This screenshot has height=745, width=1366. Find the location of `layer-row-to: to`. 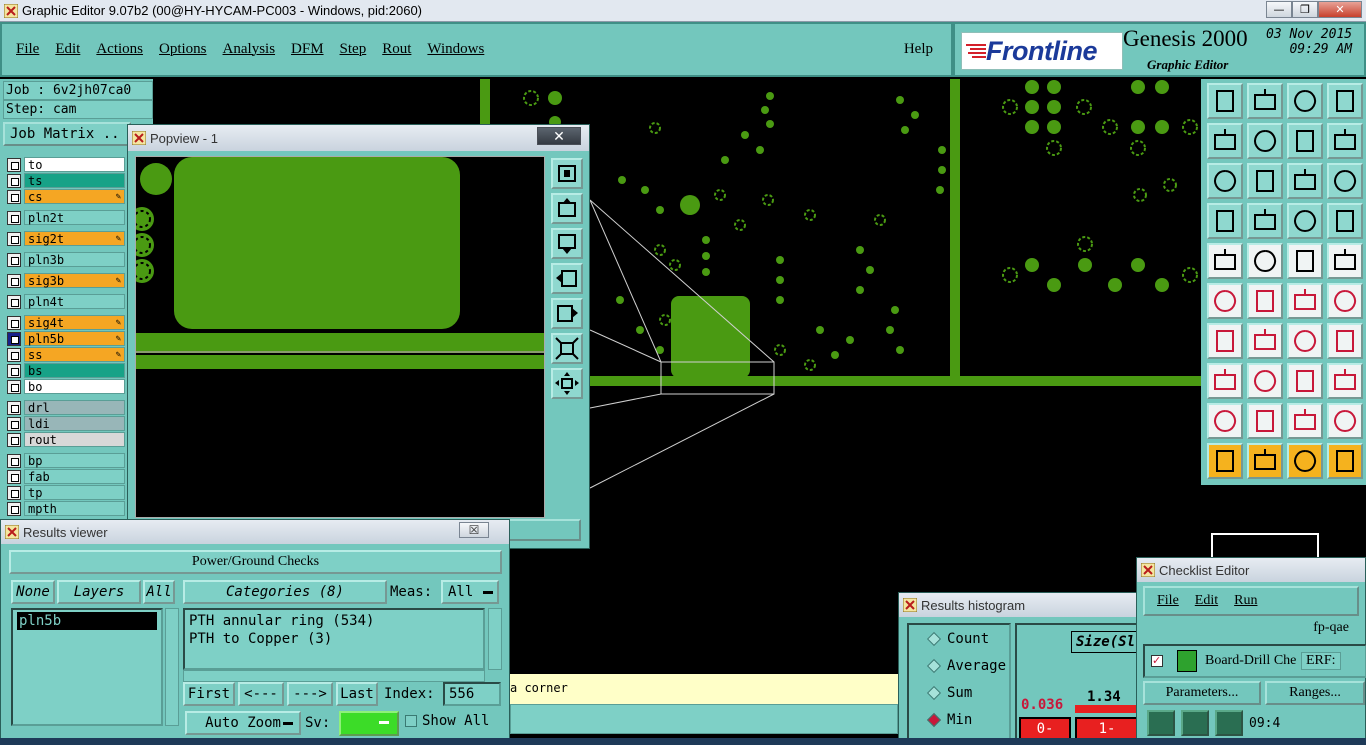

layer-row-to: to is located at coordinates (66, 164).